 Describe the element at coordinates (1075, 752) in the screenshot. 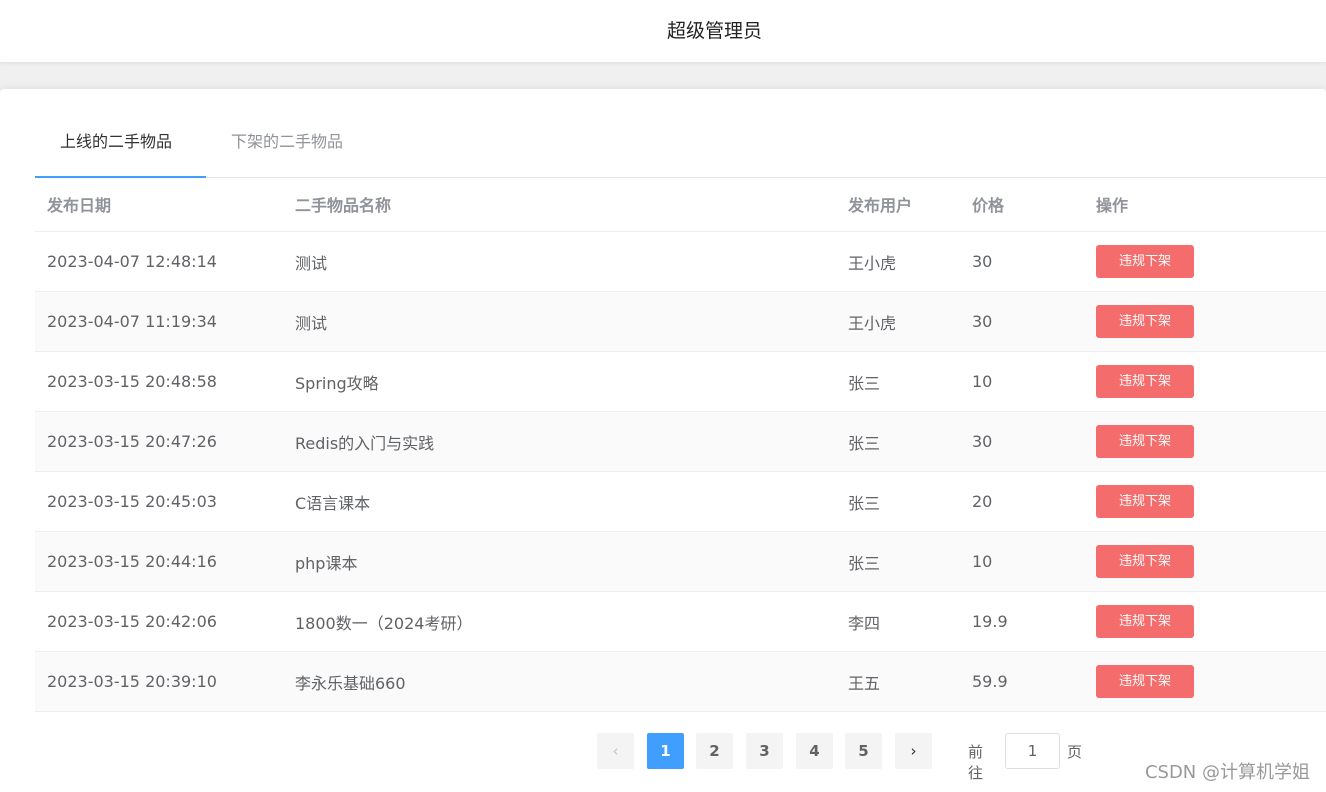

I see `page-suffix-label: 页` at that location.